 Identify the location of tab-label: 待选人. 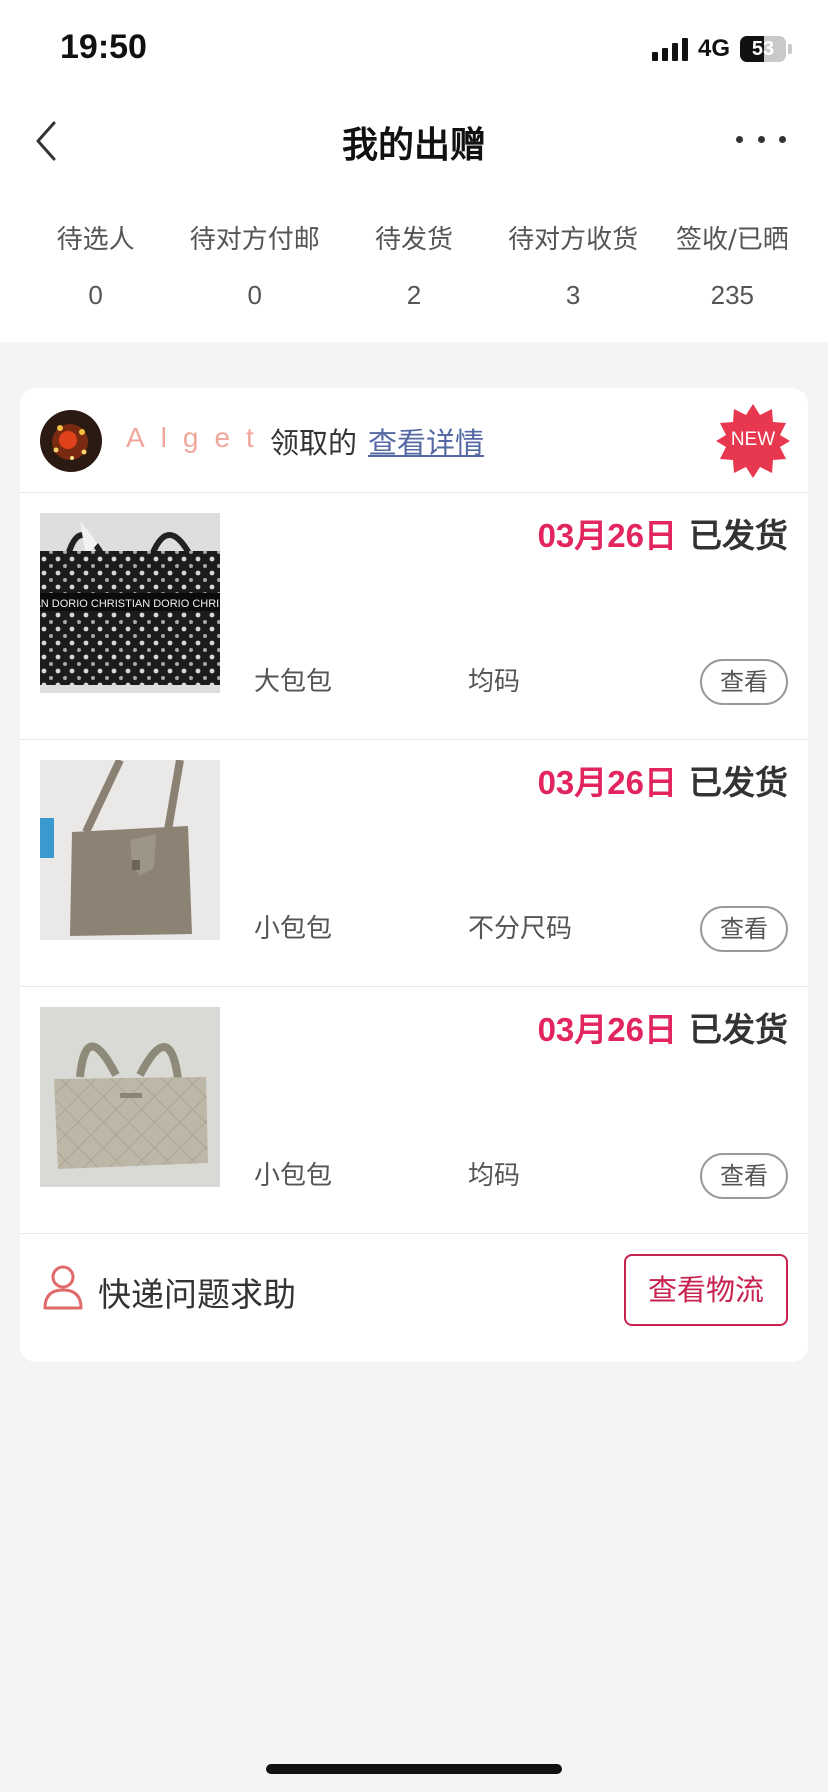
(95, 240).